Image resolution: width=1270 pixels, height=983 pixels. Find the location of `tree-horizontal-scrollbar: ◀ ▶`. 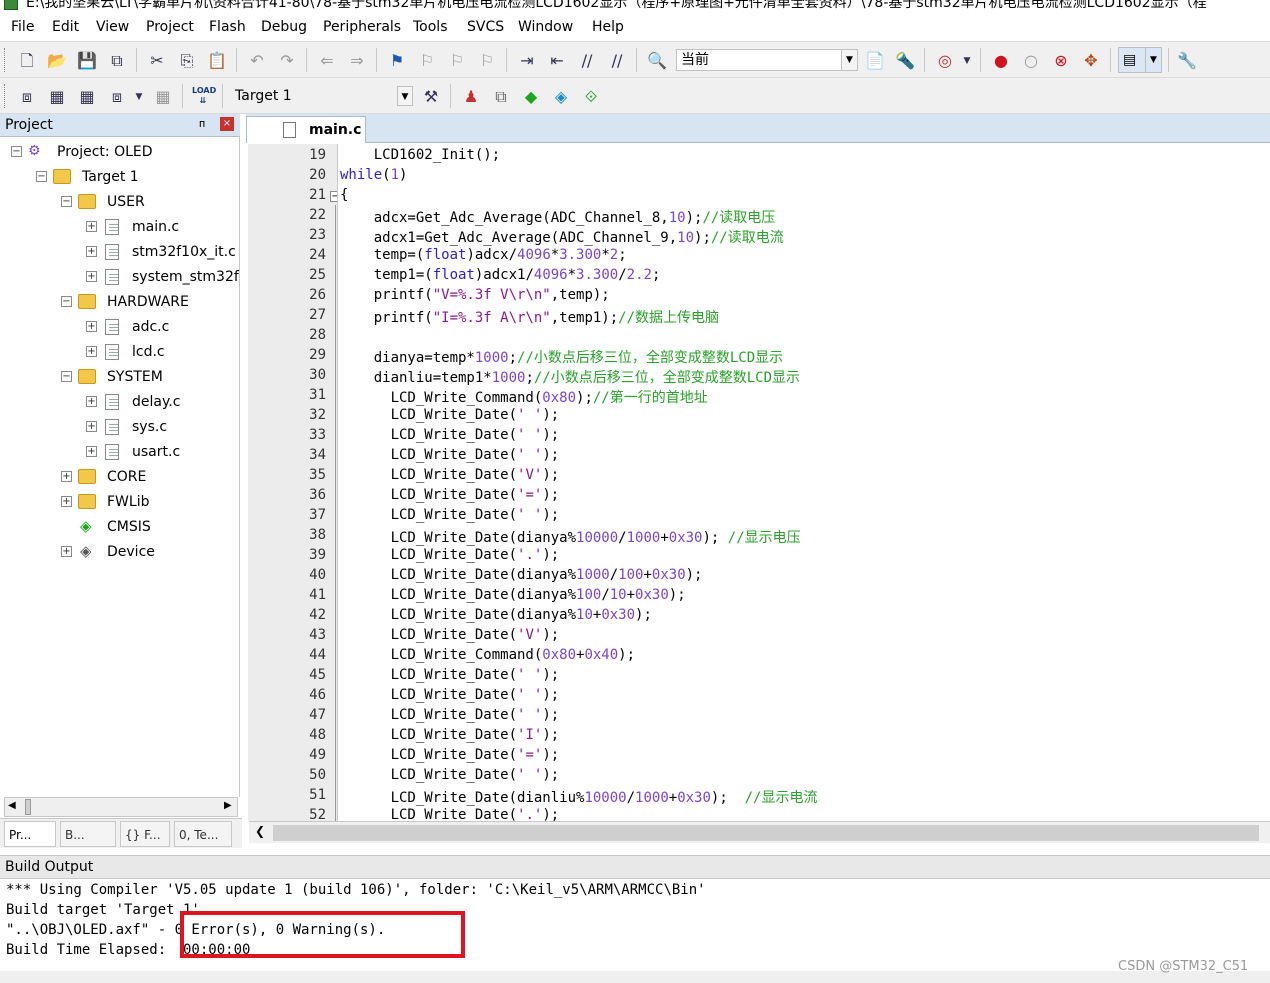

tree-horizontal-scrollbar: ◀ ▶ is located at coordinates (121, 807).